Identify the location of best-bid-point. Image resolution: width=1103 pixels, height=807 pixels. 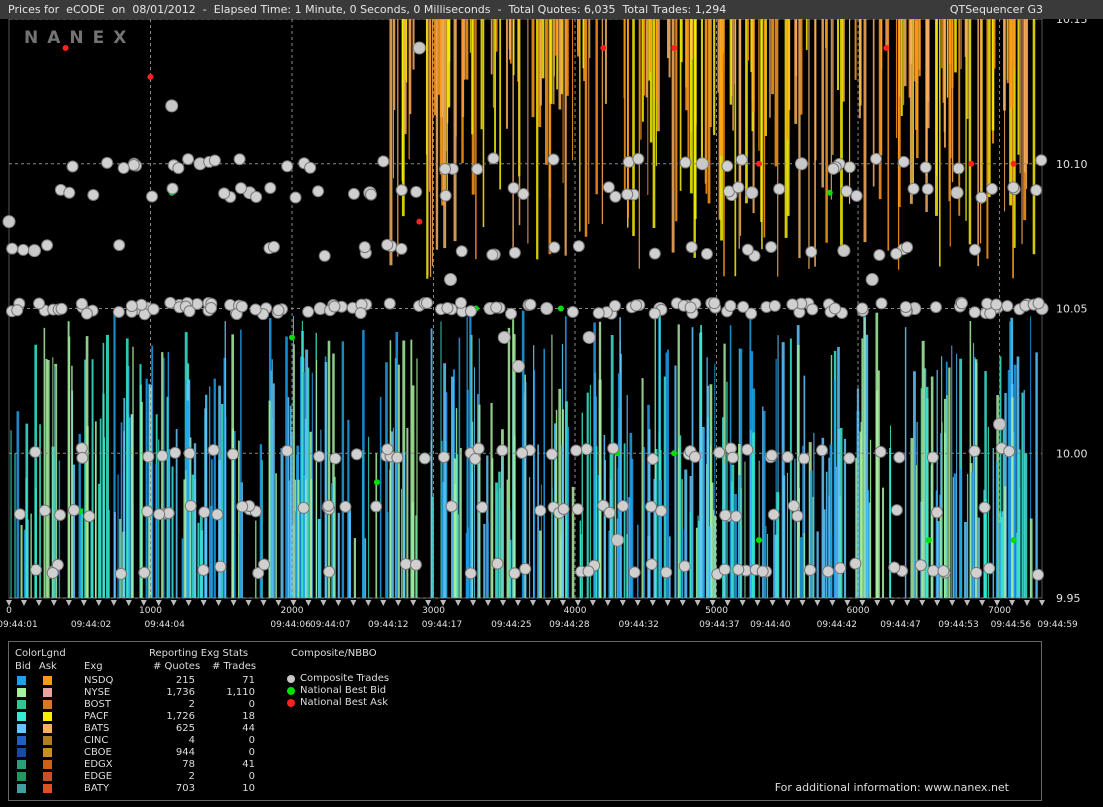
(292, 337).